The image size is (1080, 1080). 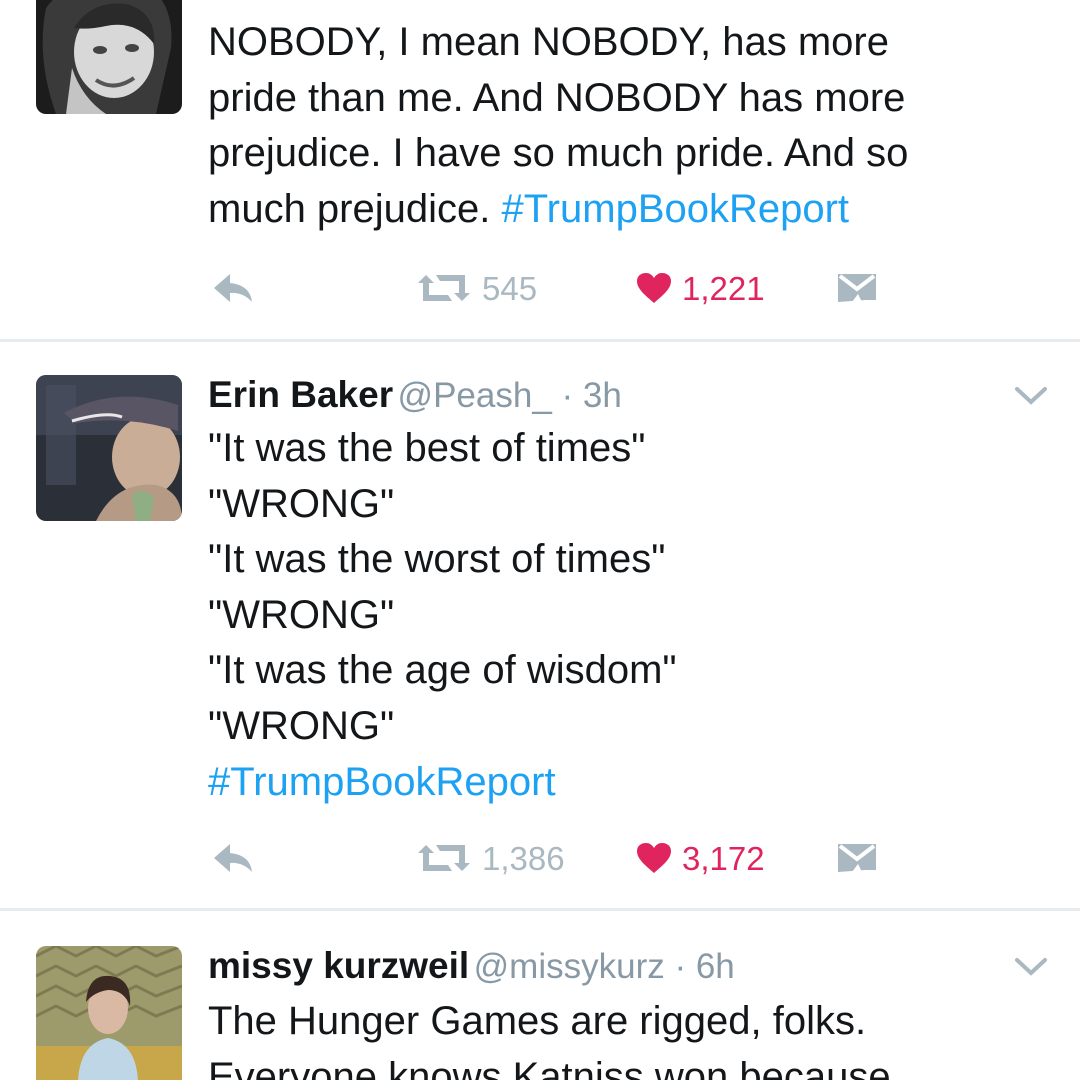 I want to click on tweet-timestamp: 3h, so click(x=602, y=395).